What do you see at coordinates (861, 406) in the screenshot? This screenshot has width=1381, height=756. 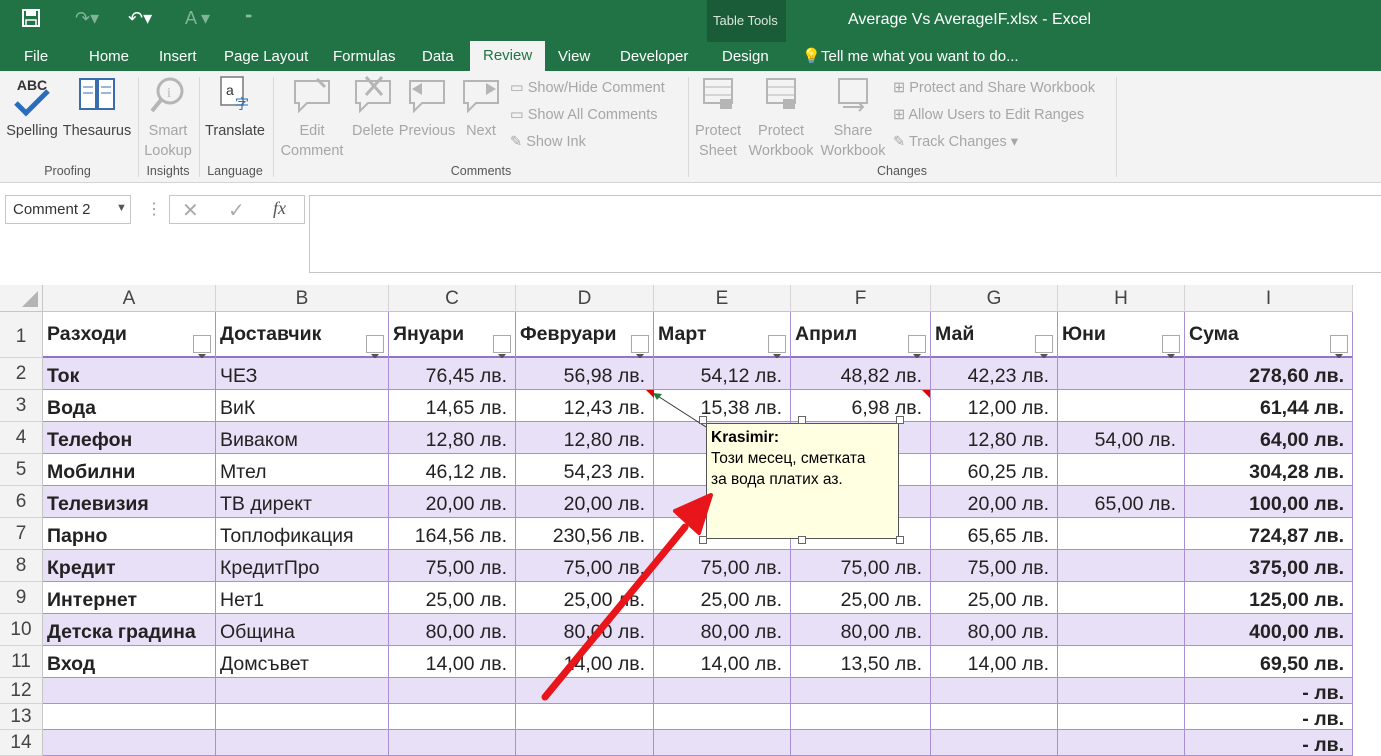 I see `table-cell: 6,98 лв.` at bounding box center [861, 406].